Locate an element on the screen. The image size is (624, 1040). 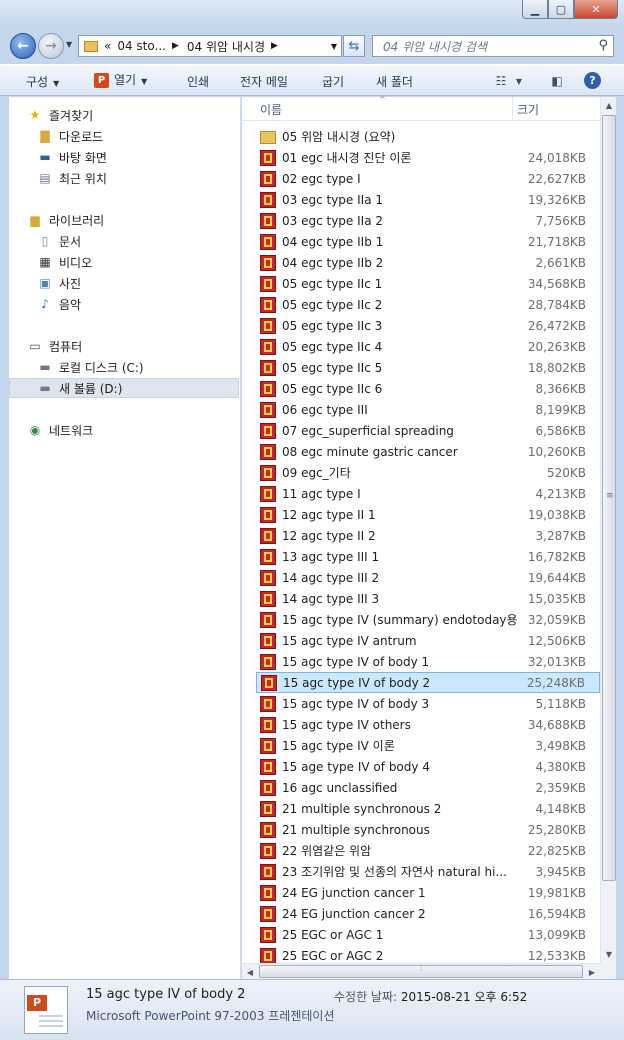
file-row: 04 egc type IIb 1 21,718KB is located at coordinates (428, 241).